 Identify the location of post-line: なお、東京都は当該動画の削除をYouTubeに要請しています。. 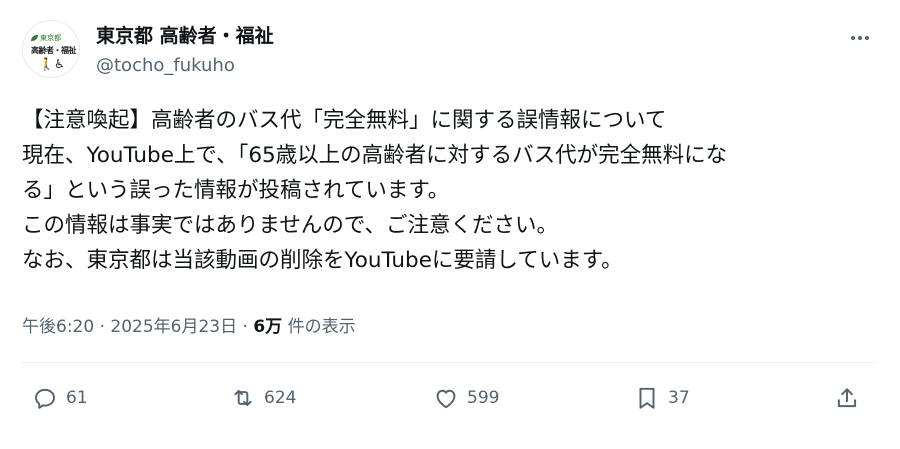
(322, 260).